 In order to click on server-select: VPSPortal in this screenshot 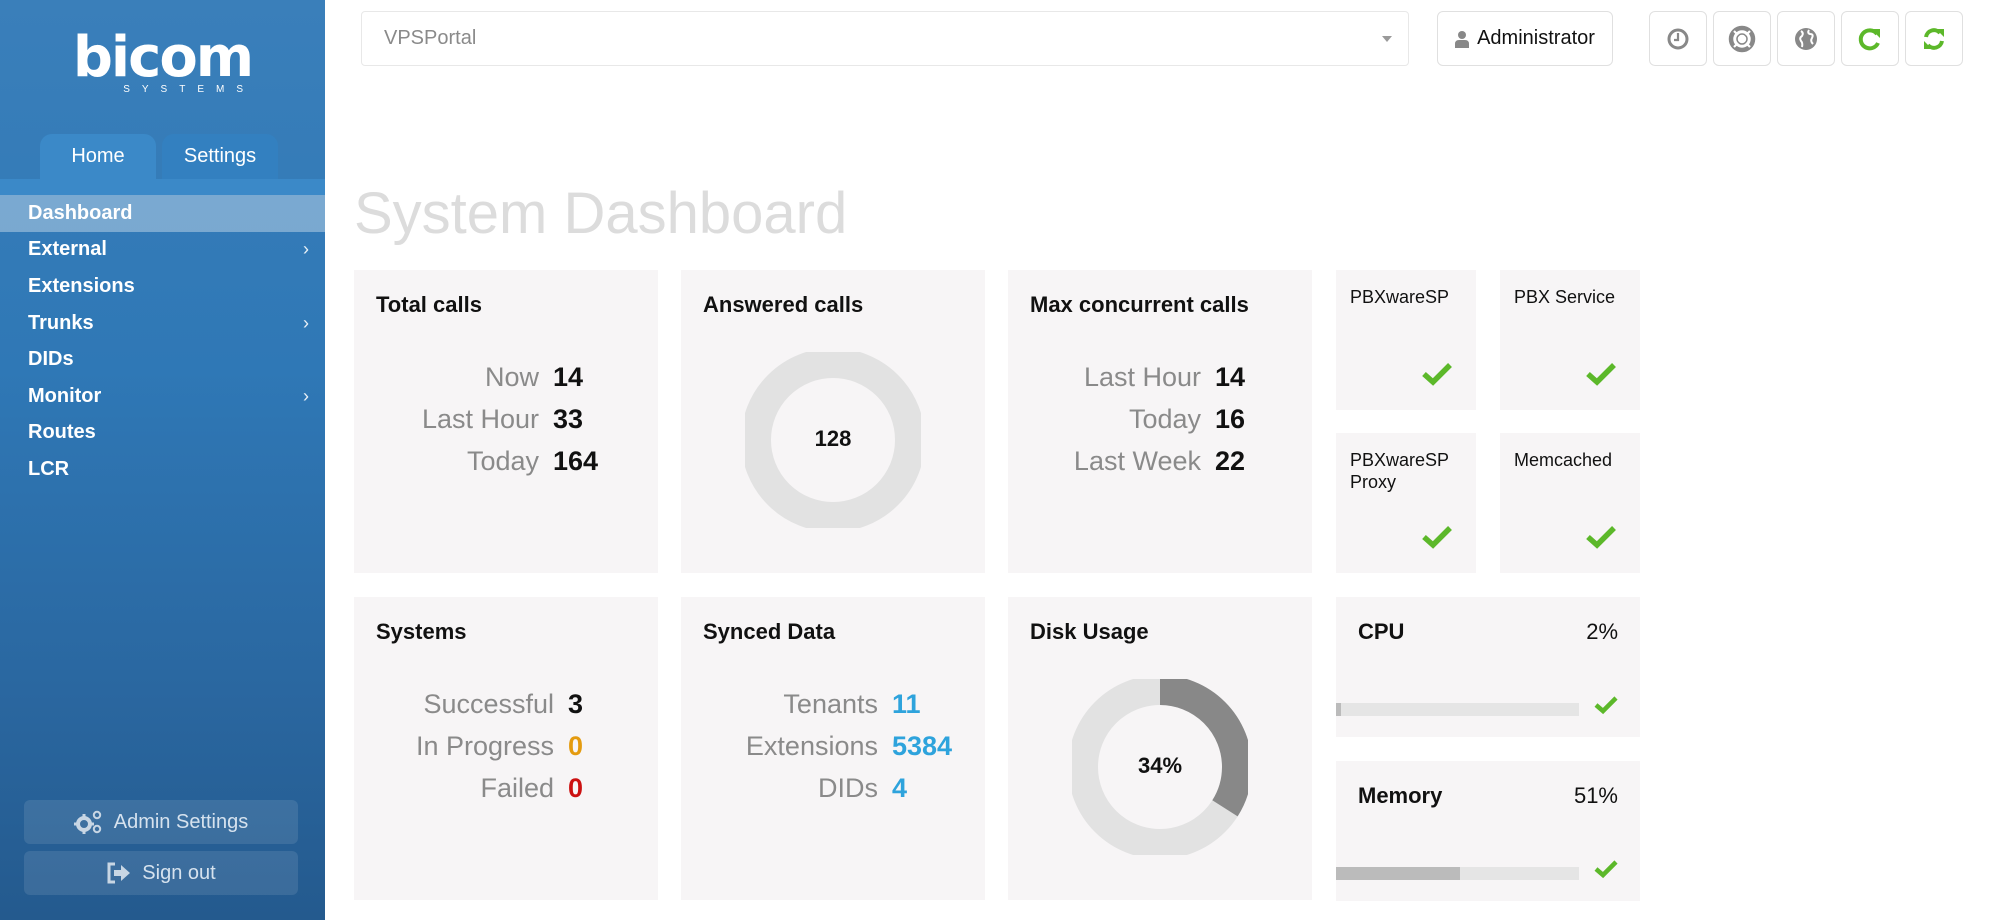, I will do `click(885, 38)`.